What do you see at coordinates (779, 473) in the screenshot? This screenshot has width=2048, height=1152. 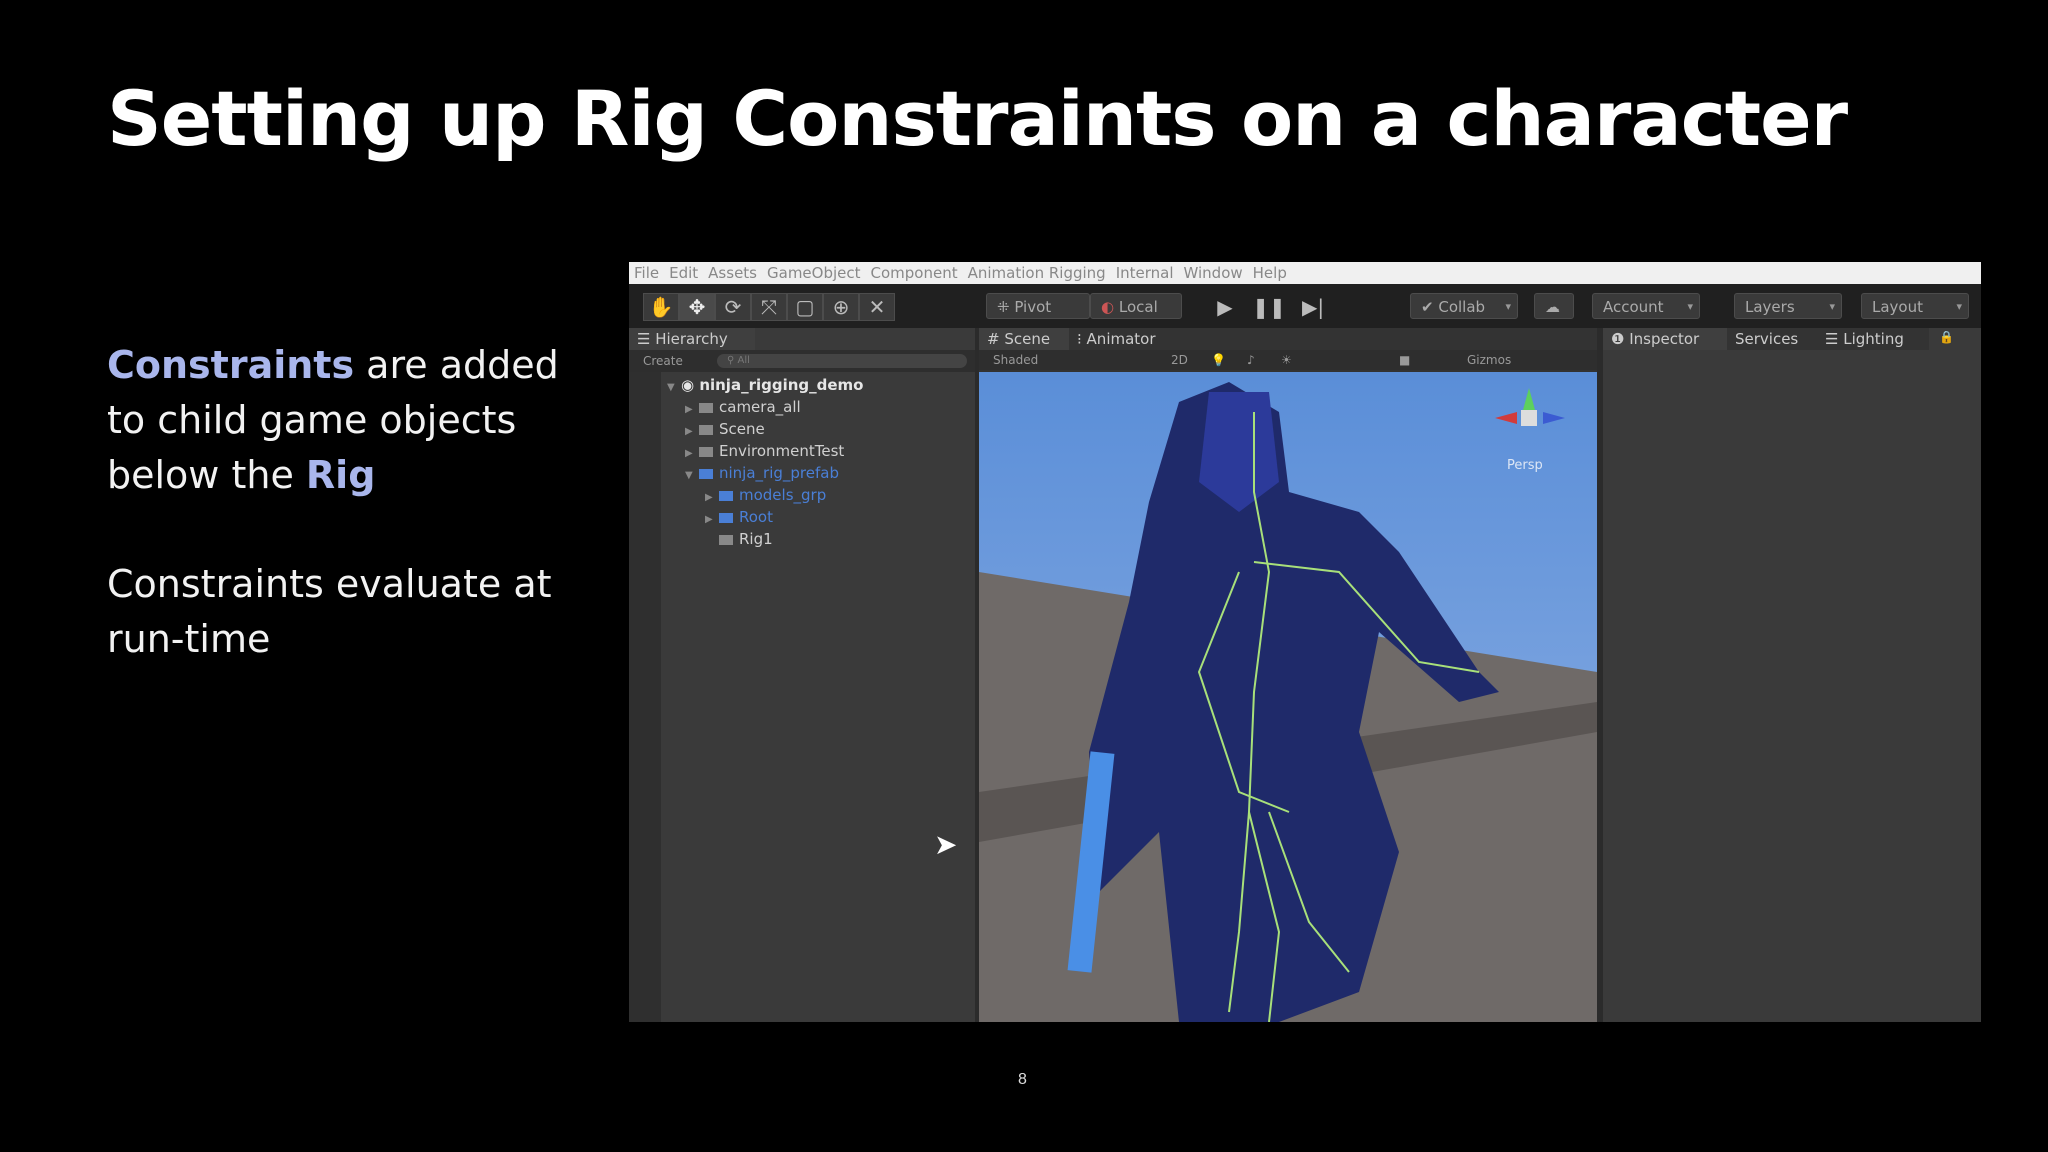 I see `item-label: ninja_rig_prefab` at bounding box center [779, 473].